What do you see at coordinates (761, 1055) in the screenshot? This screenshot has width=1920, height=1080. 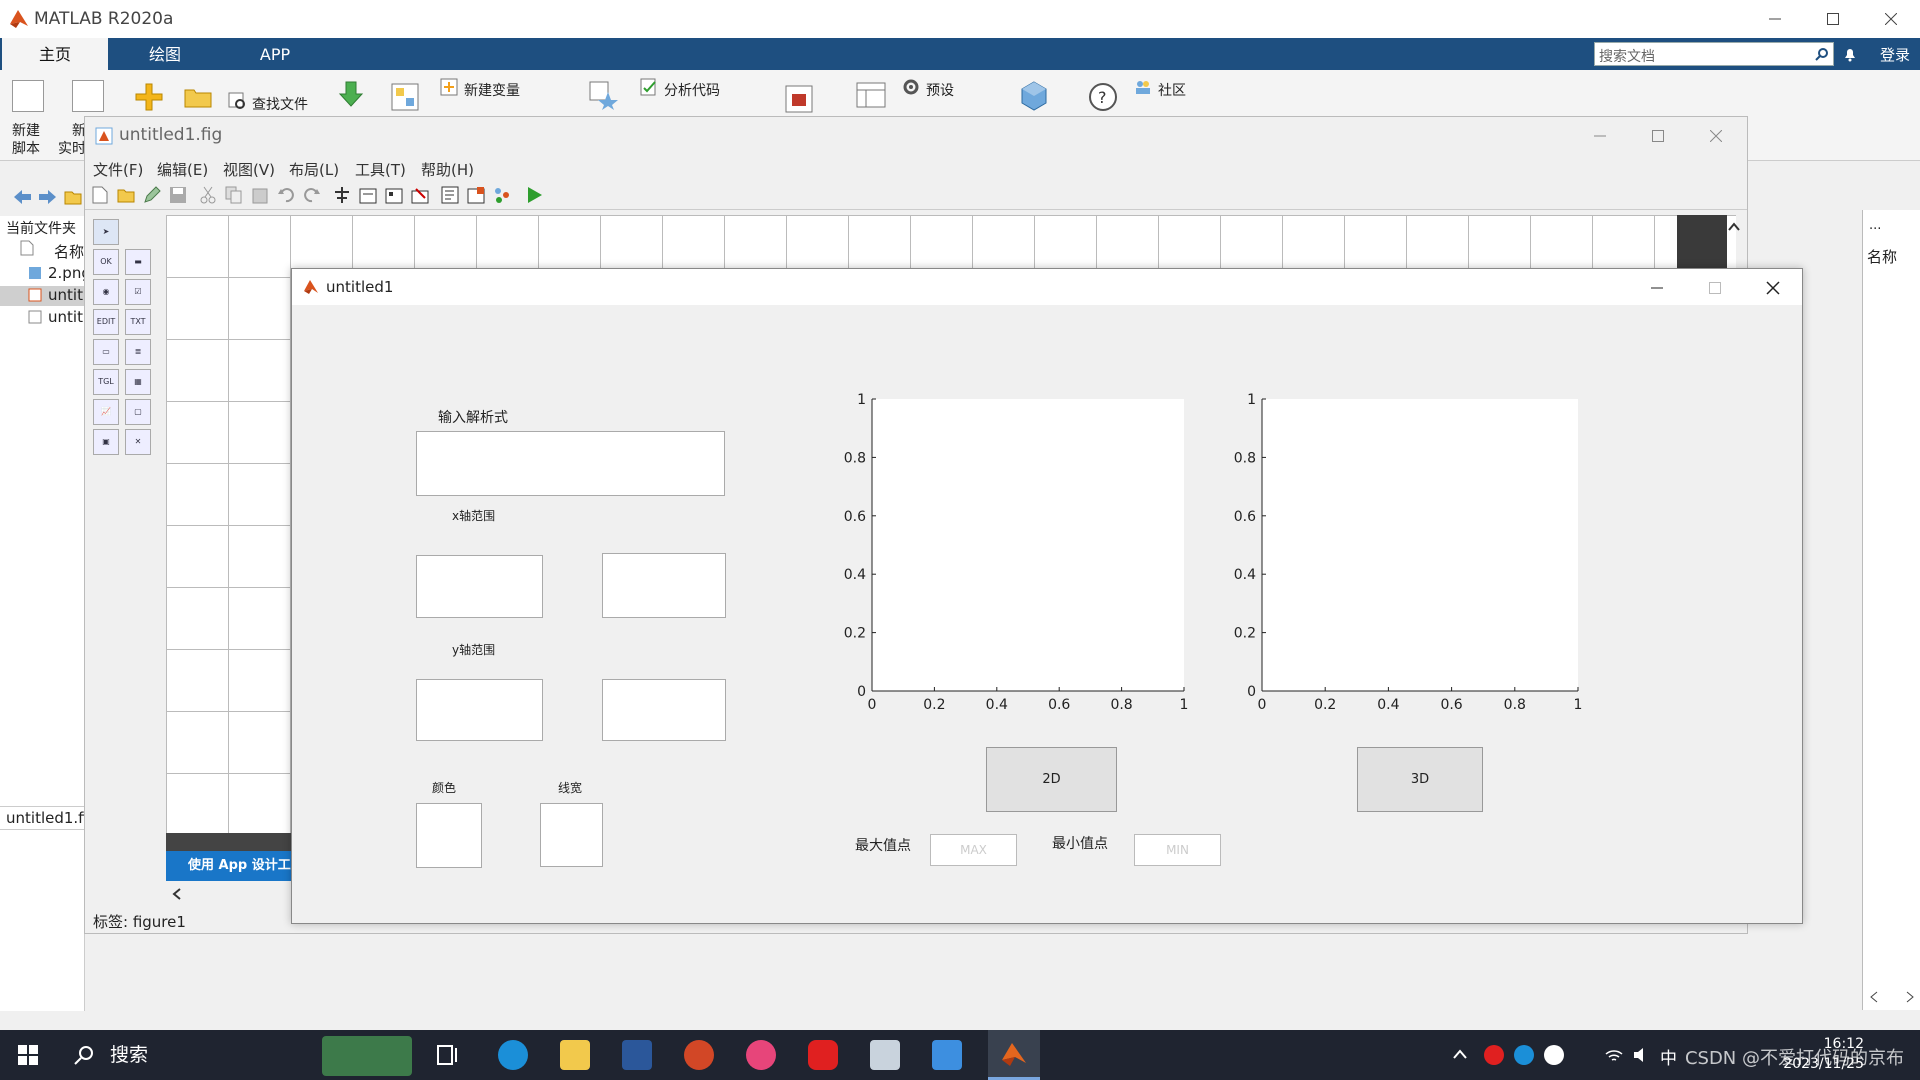 I see `music-app-icon` at bounding box center [761, 1055].